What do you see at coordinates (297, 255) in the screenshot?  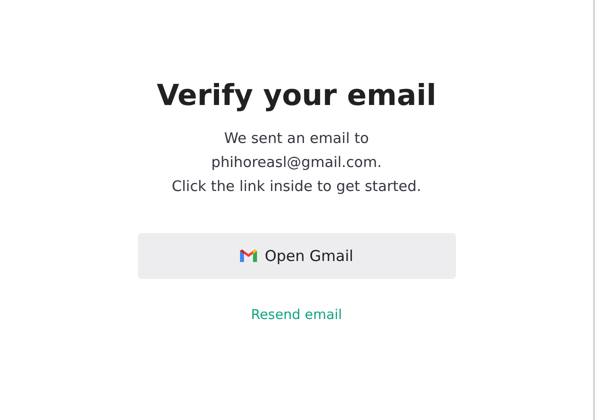 I see `open-gmail-button: Open Gmail` at bounding box center [297, 255].